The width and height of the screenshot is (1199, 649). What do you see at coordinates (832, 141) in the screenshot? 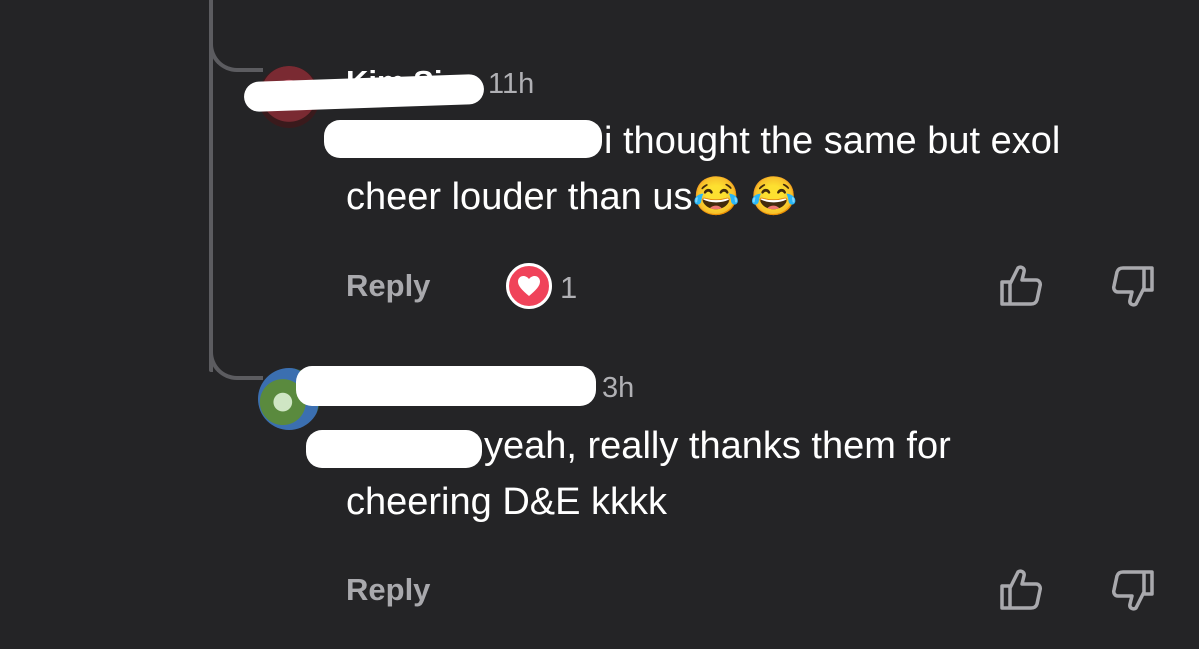
I see `comment-text: i thought the same but exol` at bounding box center [832, 141].